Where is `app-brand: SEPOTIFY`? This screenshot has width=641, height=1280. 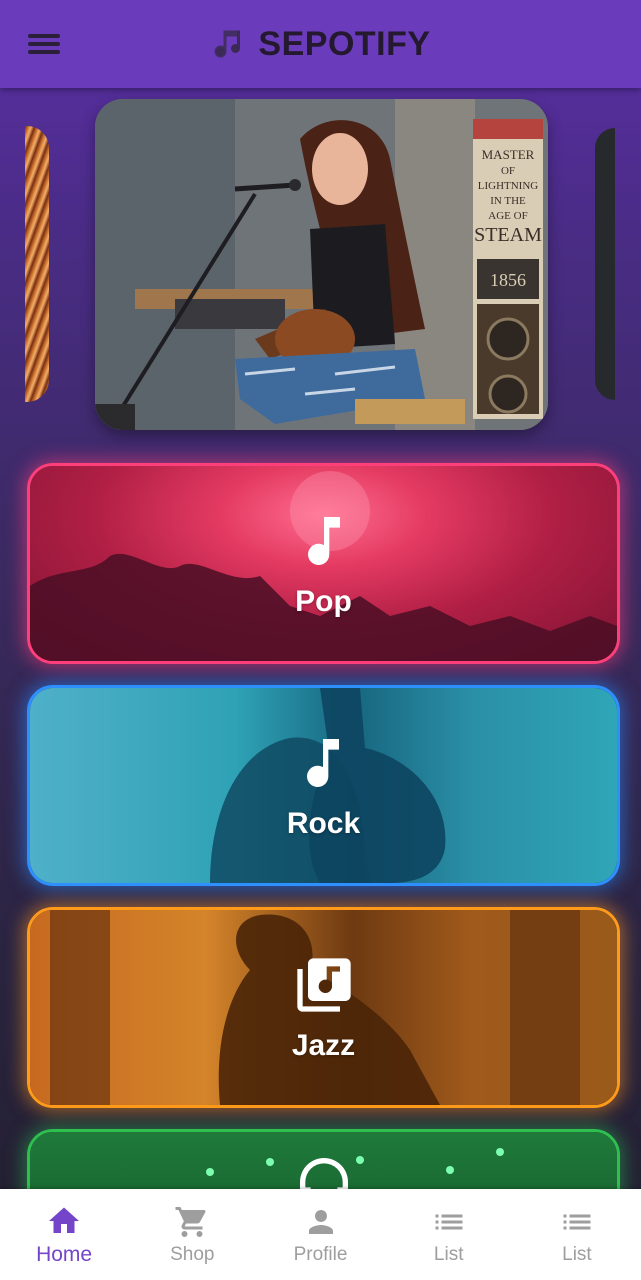
app-brand: SEPOTIFY is located at coordinates (320, 44).